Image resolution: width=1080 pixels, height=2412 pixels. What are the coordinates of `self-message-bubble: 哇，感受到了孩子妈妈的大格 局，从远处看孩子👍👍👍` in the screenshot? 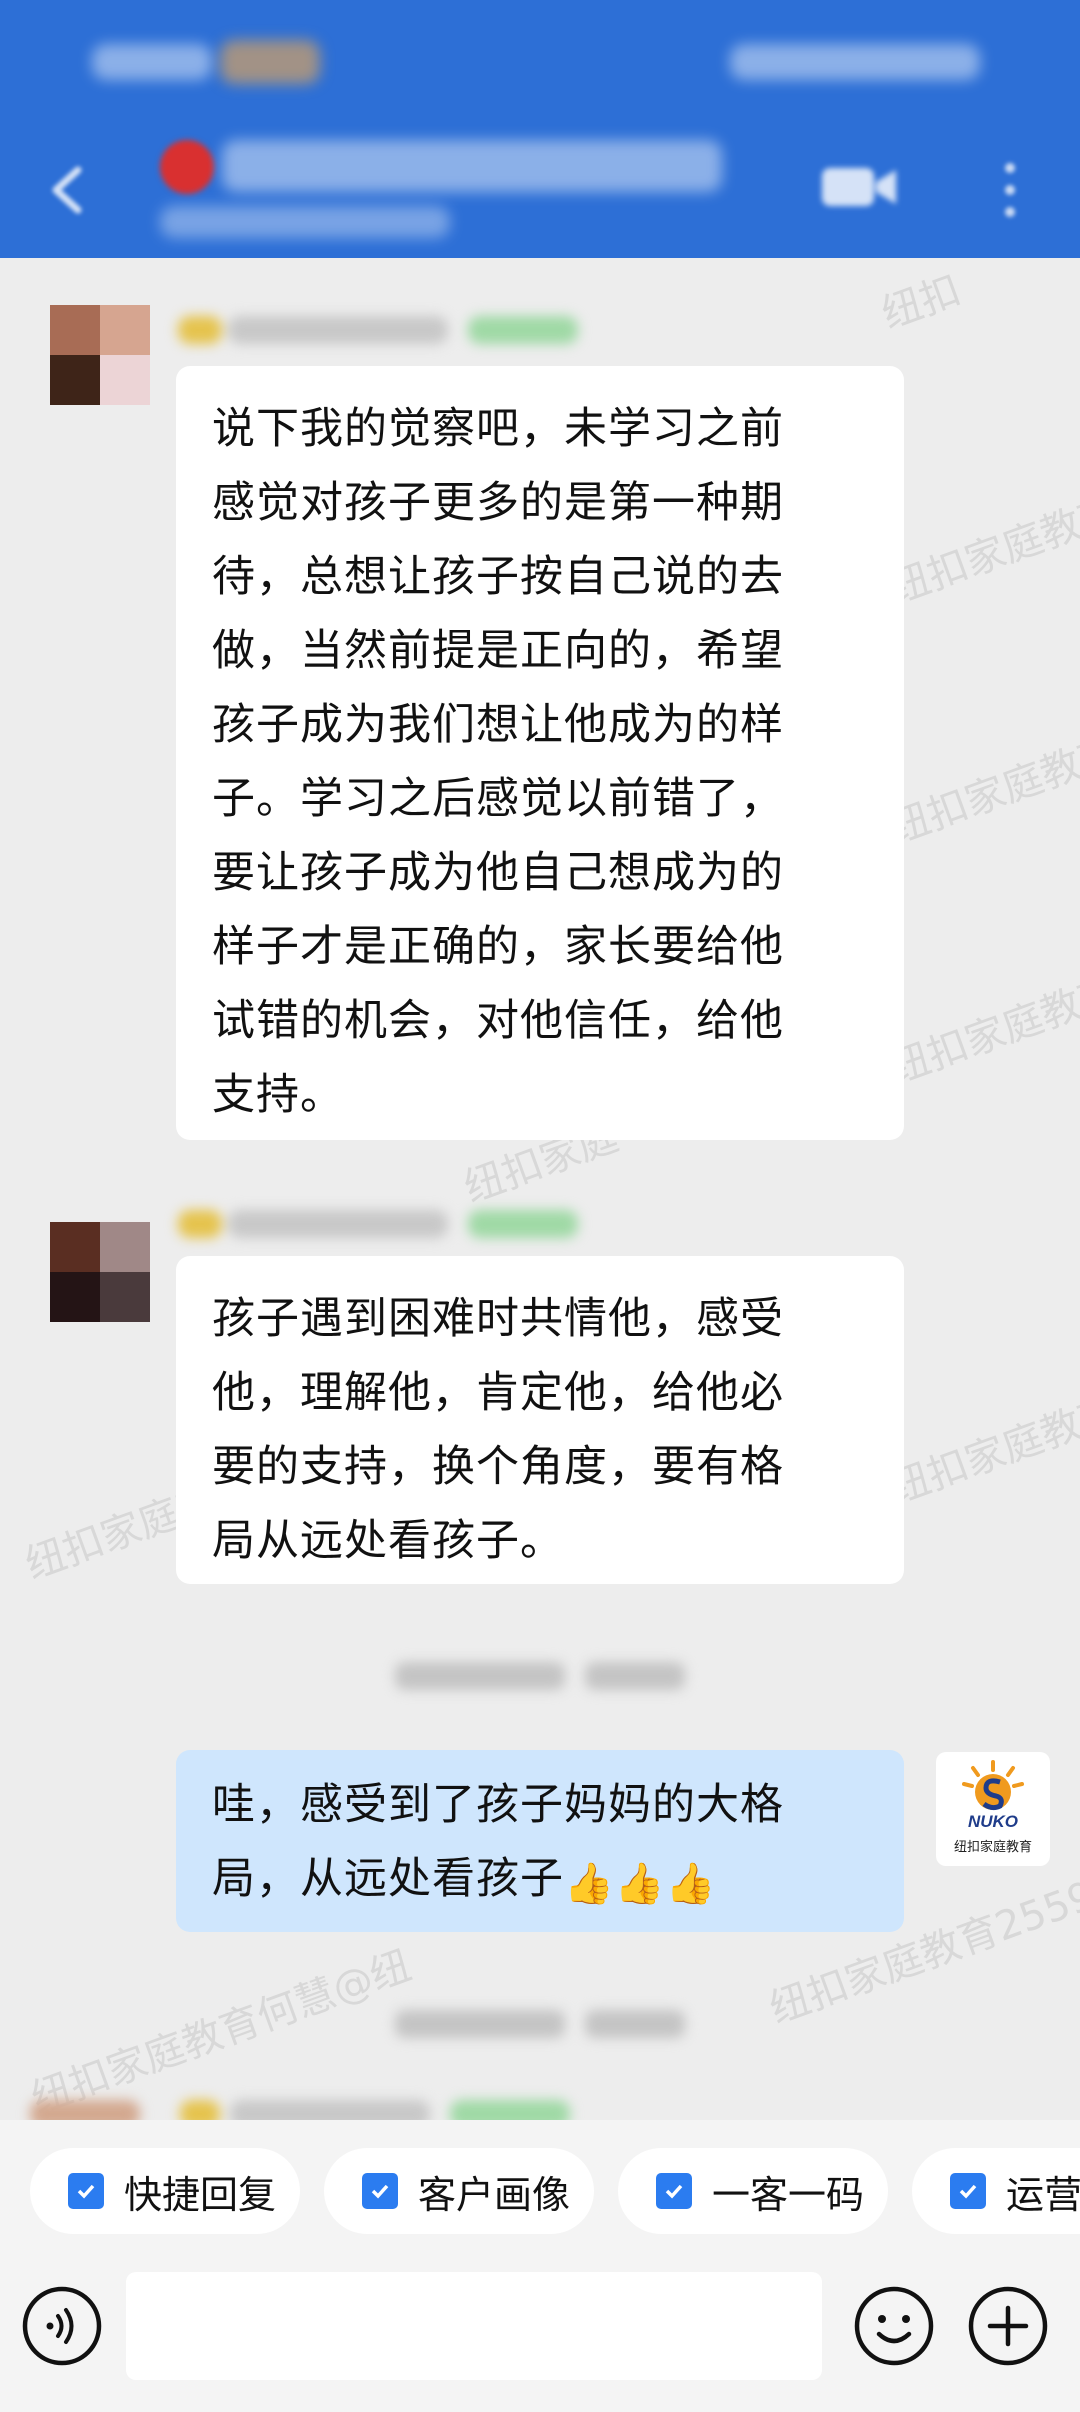 It's located at (540, 1841).